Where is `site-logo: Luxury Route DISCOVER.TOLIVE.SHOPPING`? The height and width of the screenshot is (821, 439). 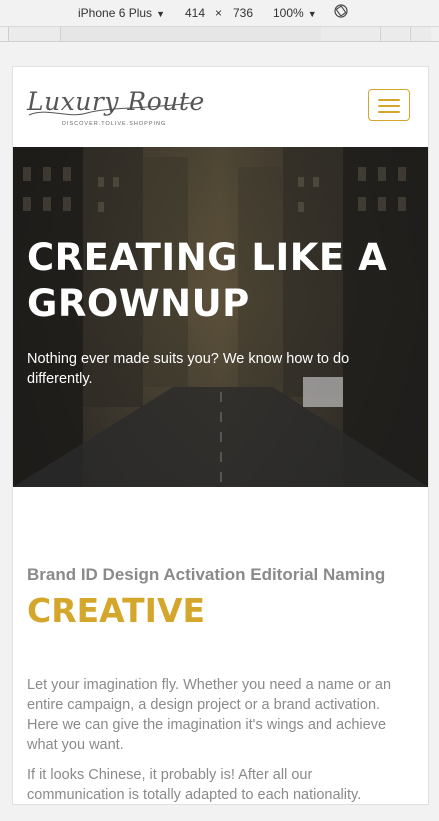
site-logo: Luxury Route DISCOVER.TOLIVE.SHOPPING is located at coordinates (115, 108).